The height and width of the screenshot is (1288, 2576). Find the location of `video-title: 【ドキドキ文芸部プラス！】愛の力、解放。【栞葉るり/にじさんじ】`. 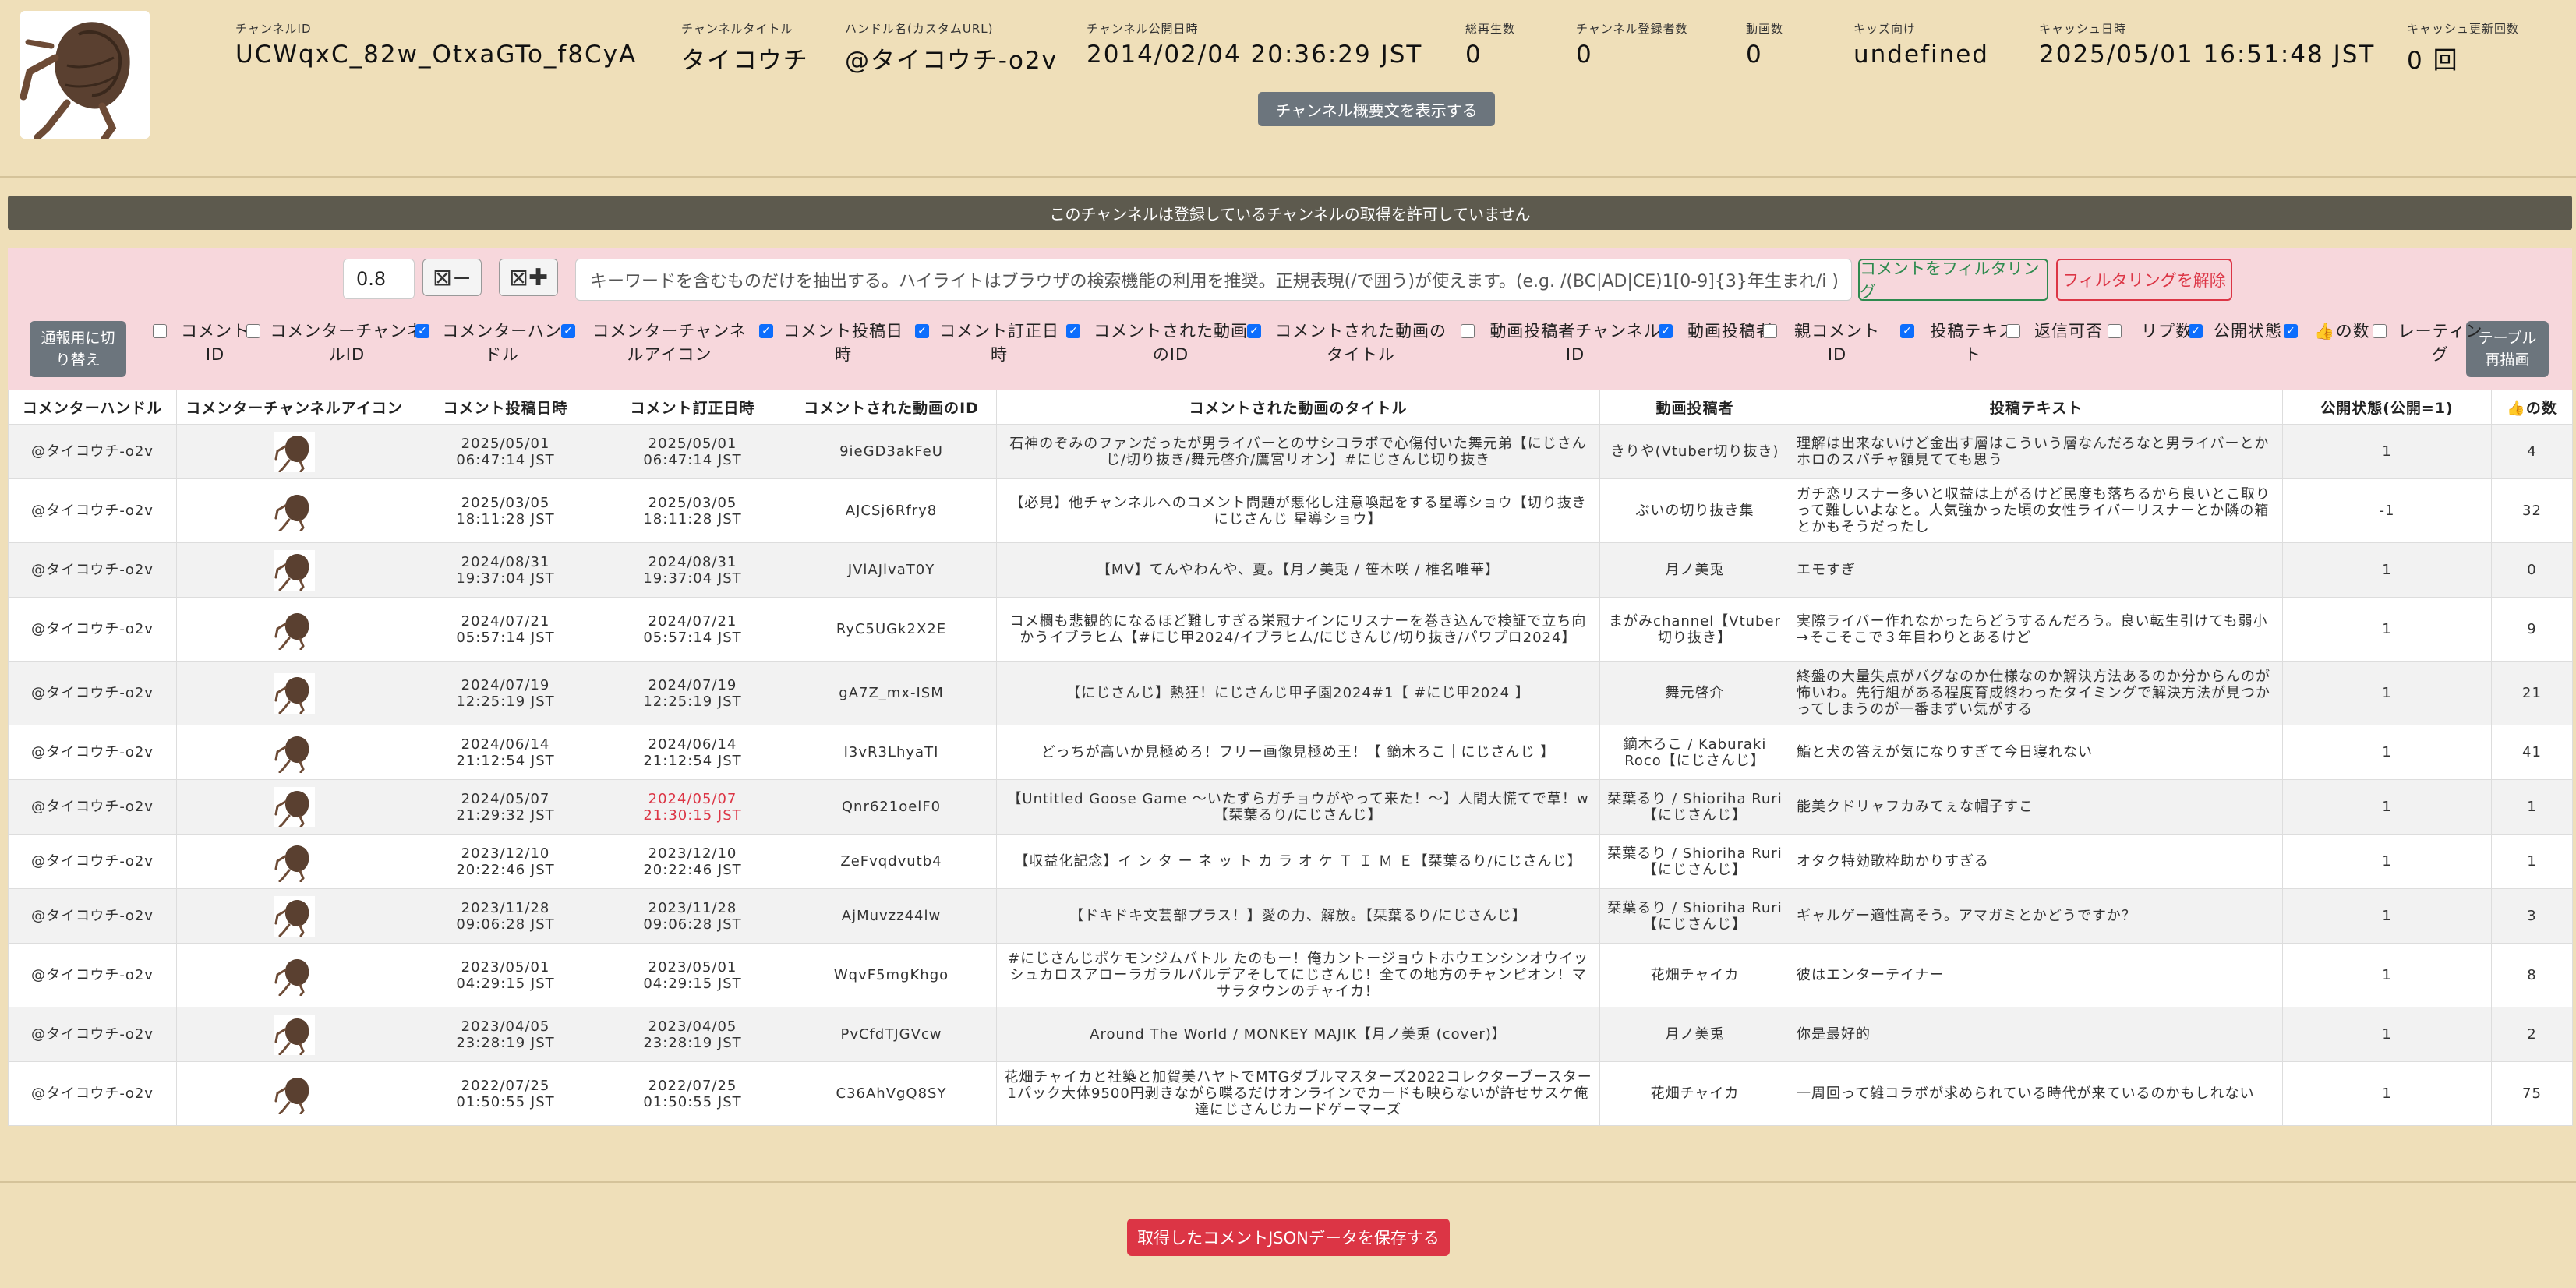

video-title: 【ドキドキ文芸部プラス！】愛の力、解放。【栞葉るり/にじさんじ】 is located at coordinates (1298, 916).